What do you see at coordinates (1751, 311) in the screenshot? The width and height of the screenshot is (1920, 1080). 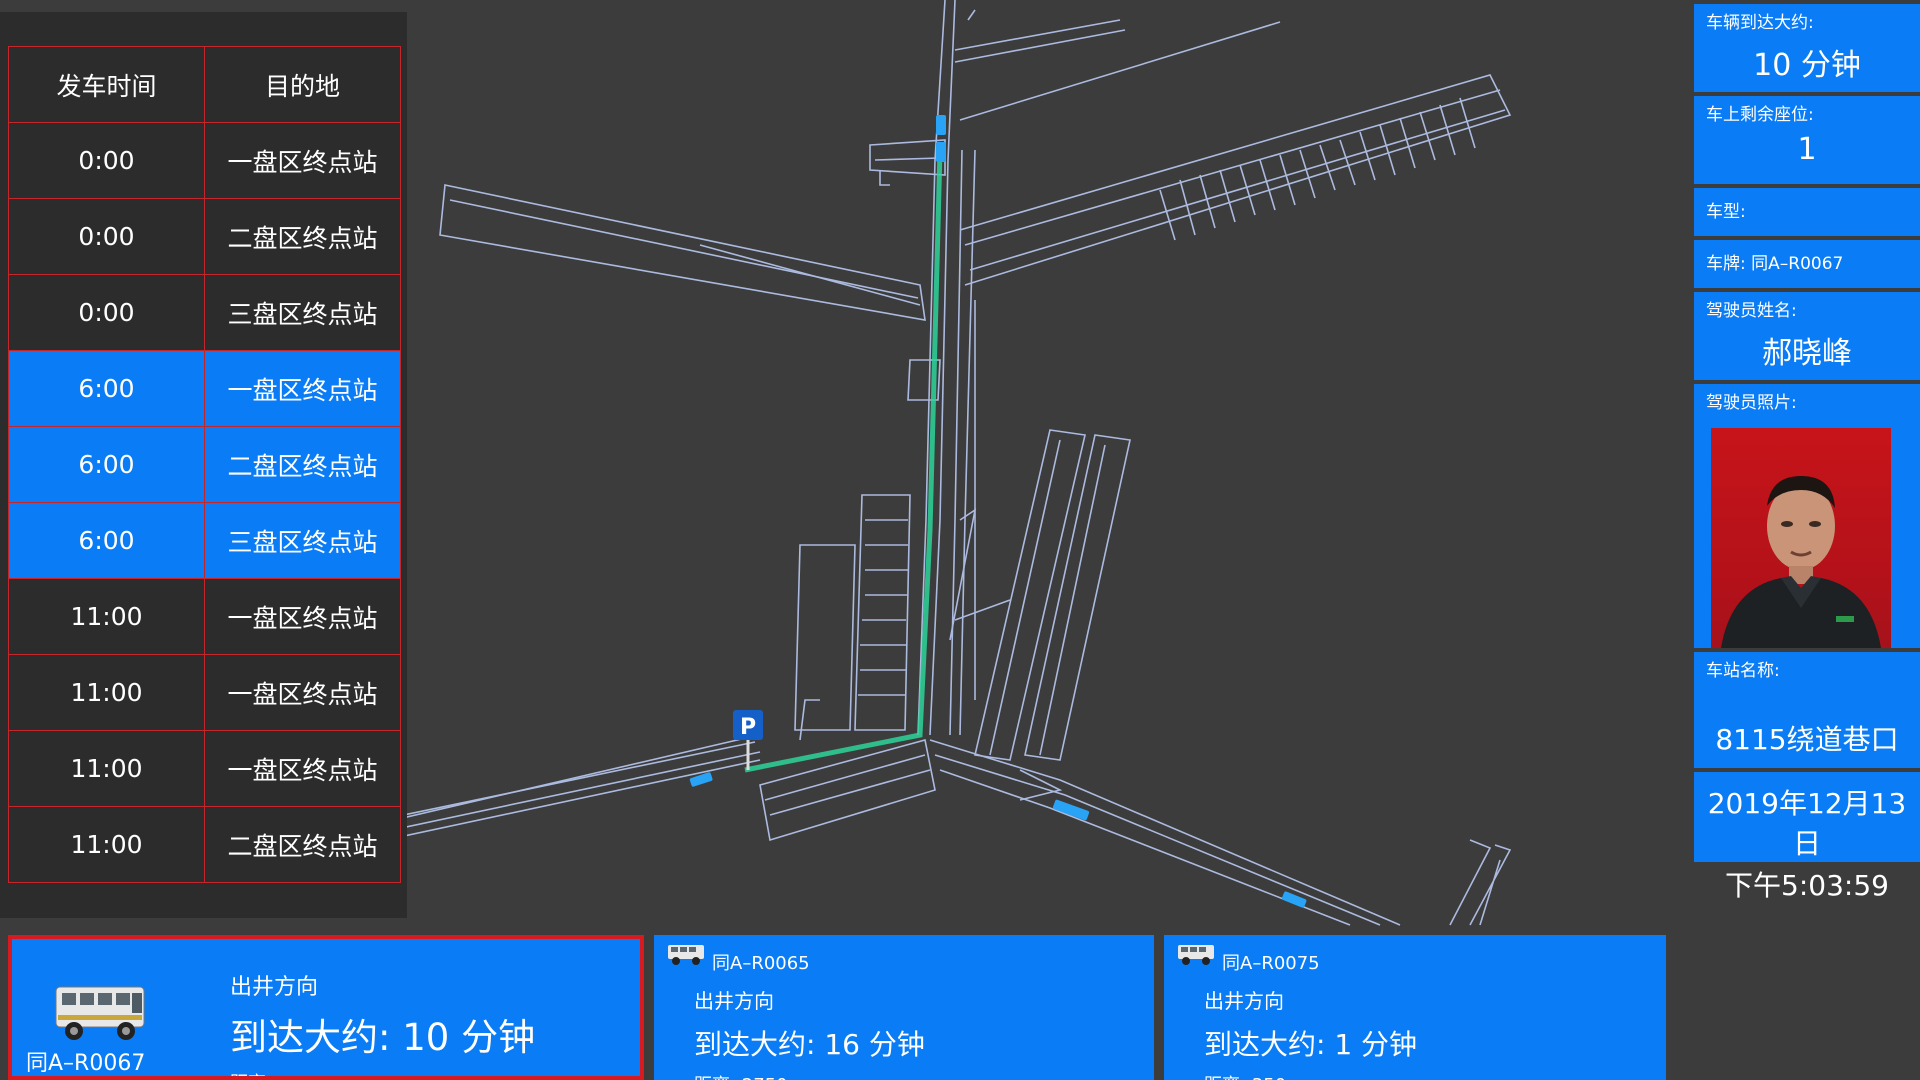 I see `driver-label: 驾驶员姓名:` at bounding box center [1751, 311].